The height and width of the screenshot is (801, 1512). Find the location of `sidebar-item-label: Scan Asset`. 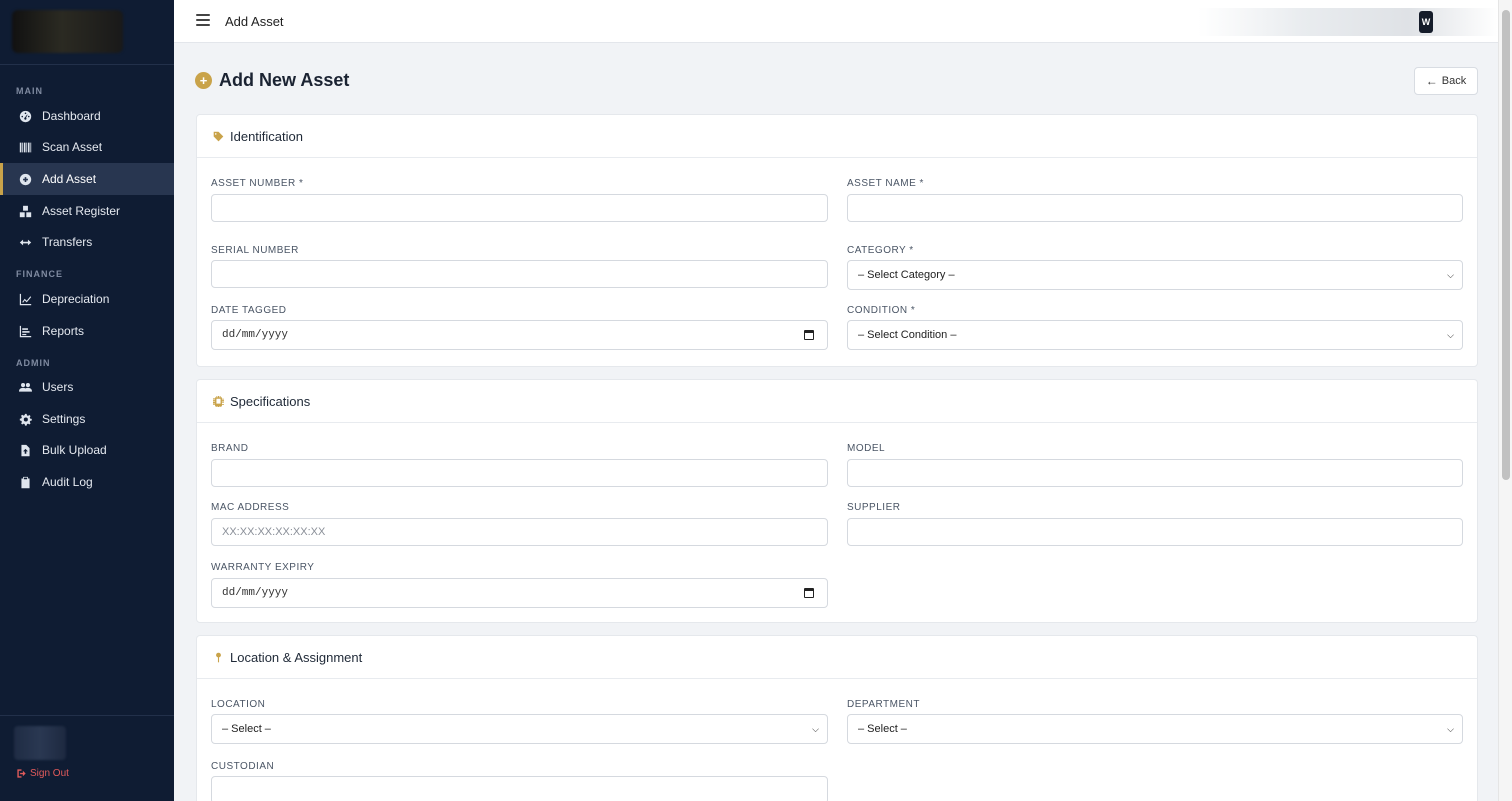

sidebar-item-label: Scan Asset is located at coordinates (72, 147).